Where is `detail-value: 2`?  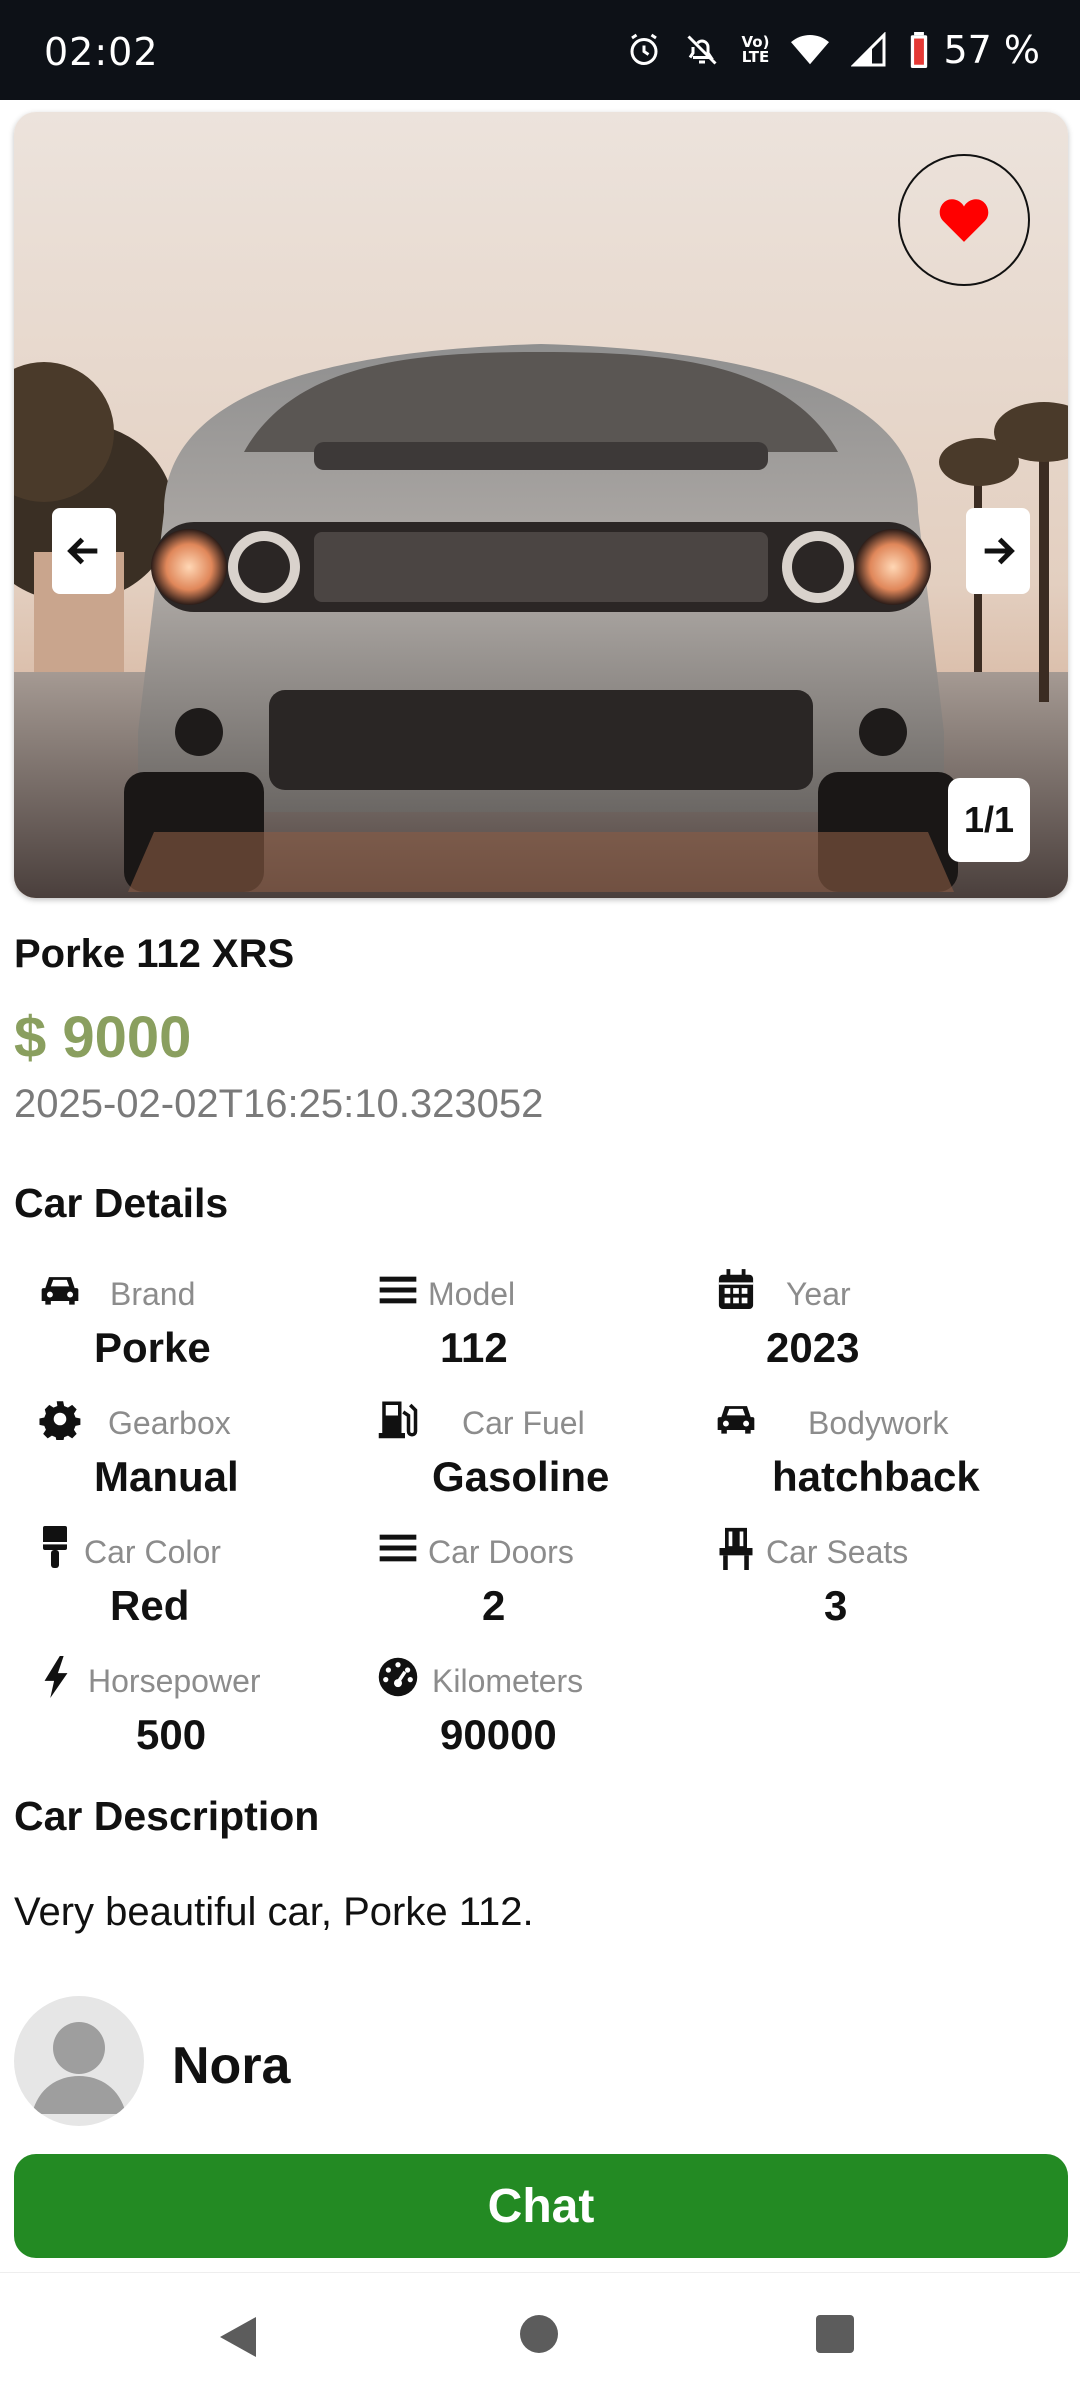
detail-value: 2 is located at coordinates (494, 1605).